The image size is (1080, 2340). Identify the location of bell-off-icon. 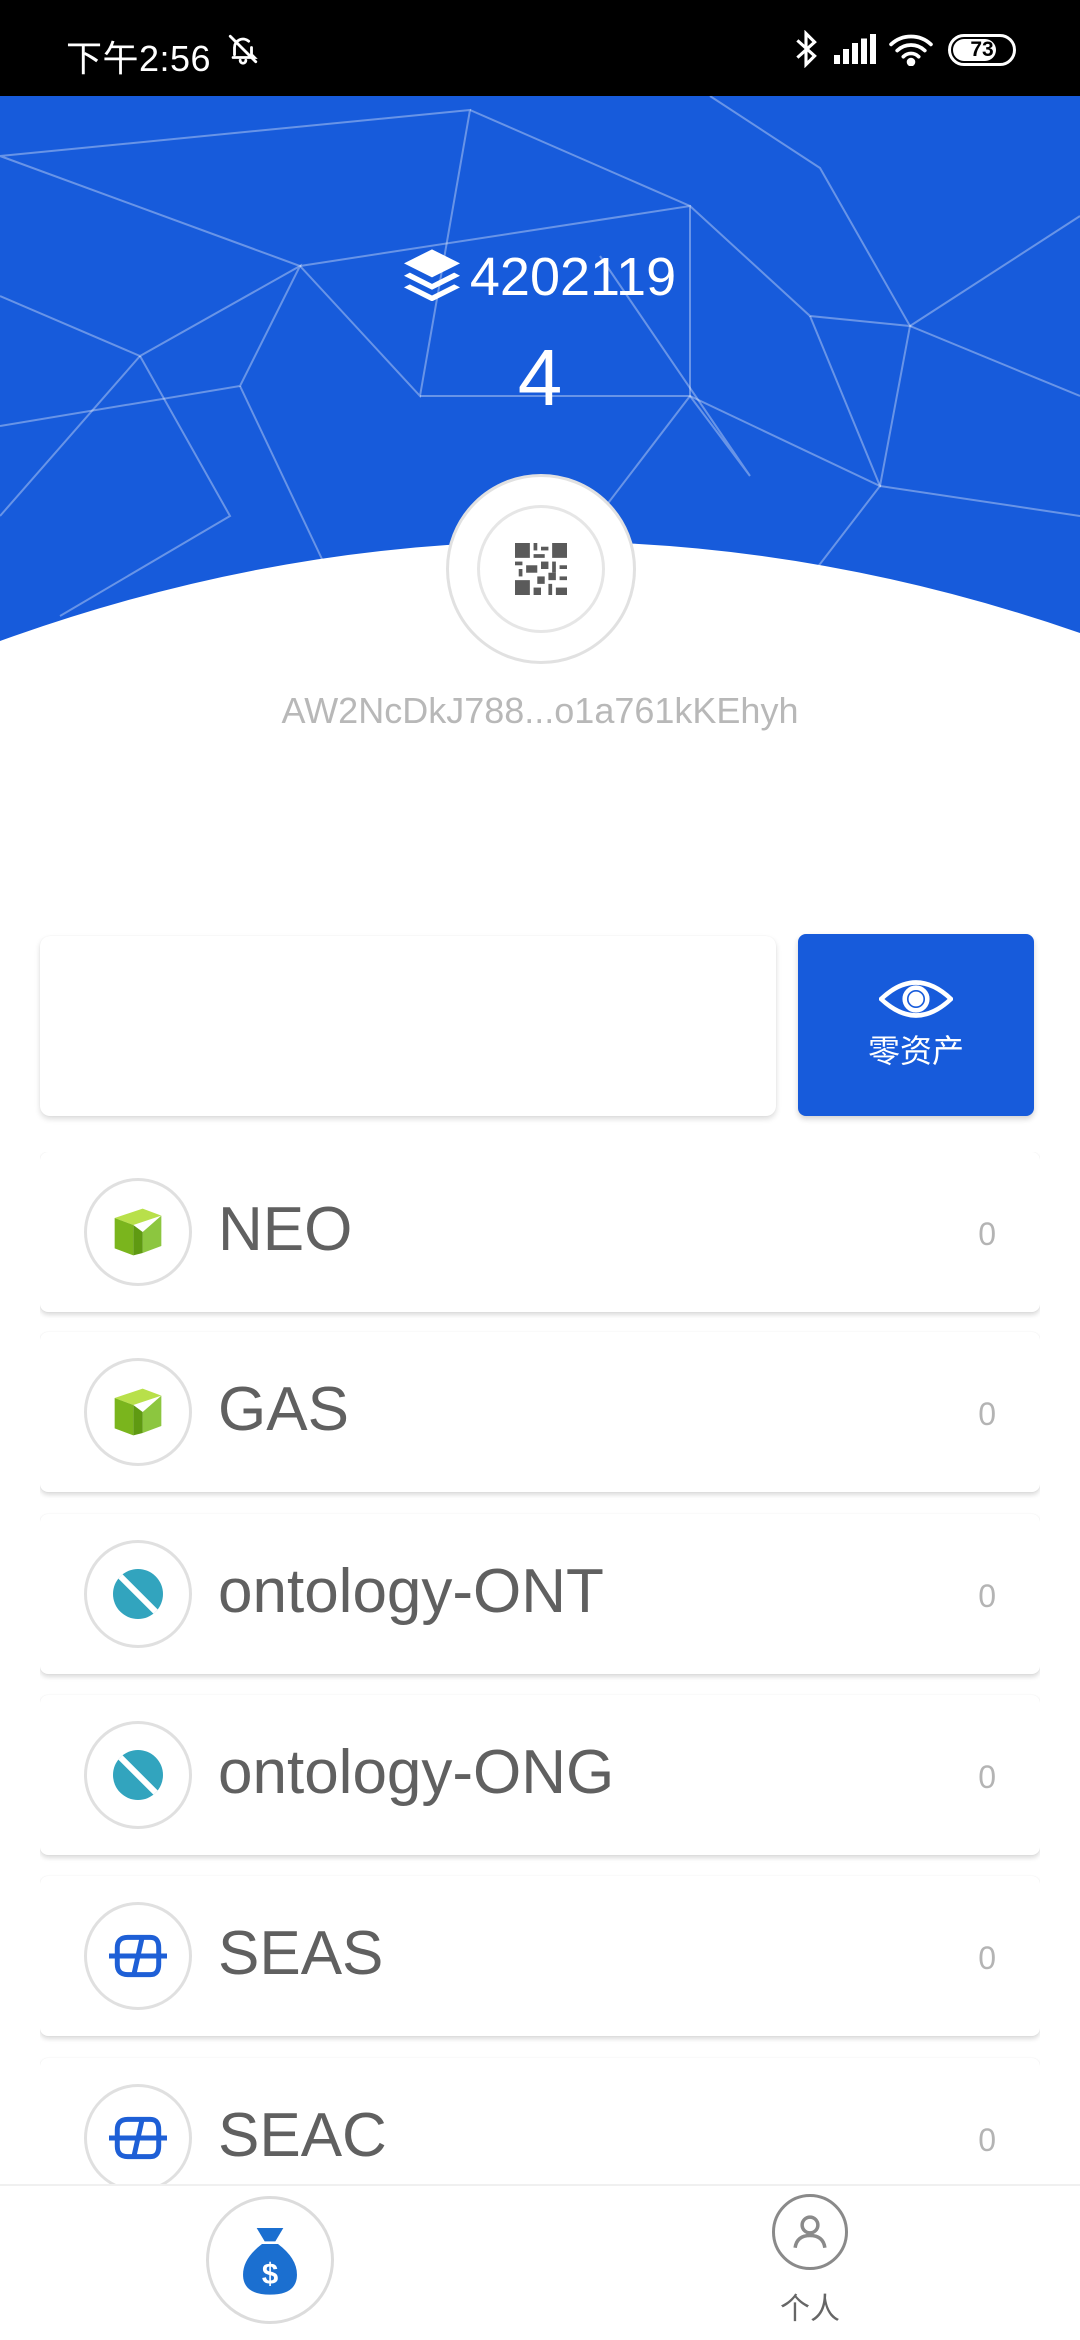
(243, 51).